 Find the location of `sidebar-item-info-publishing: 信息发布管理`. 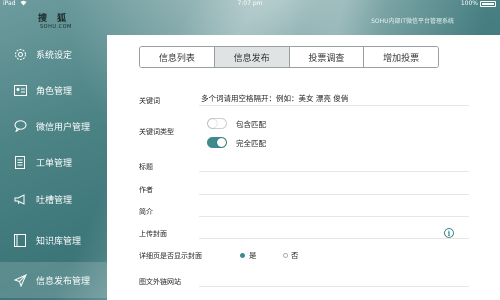

sidebar-item-info-publishing: 信息发布管理 is located at coordinates (54, 280).